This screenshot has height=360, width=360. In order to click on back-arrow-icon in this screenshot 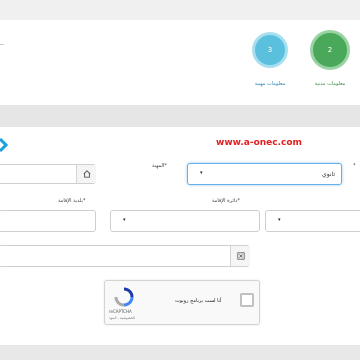, I will do `click(4, 145)`.